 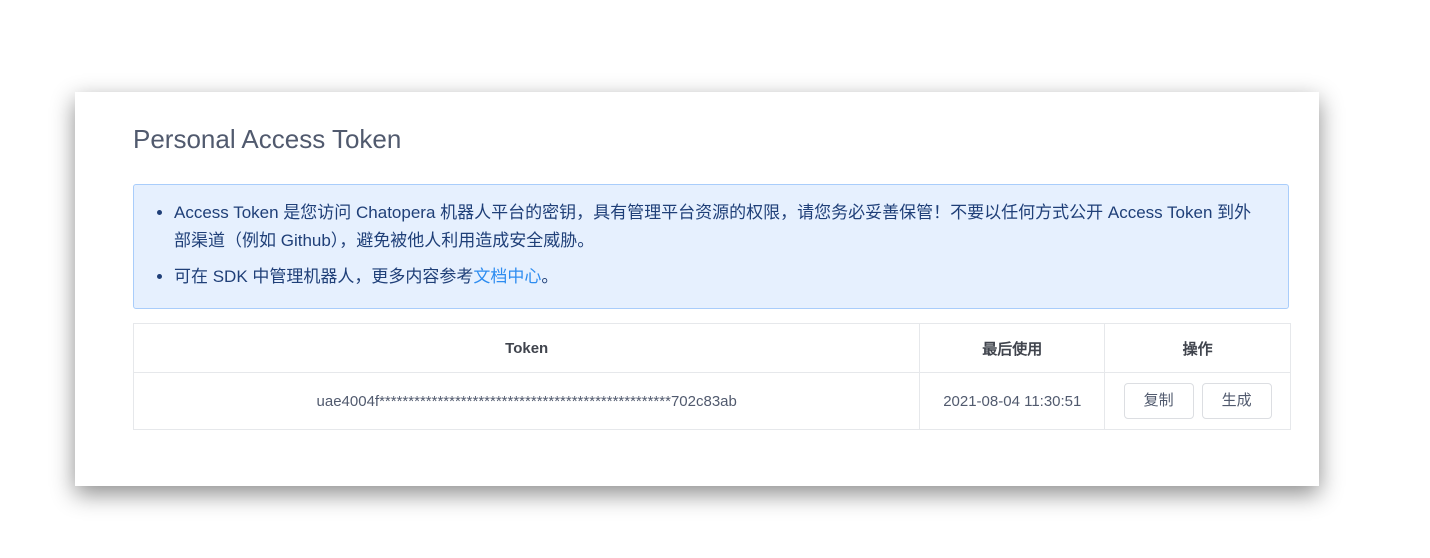 I want to click on header-token: Token, so click(x=526, y=348).